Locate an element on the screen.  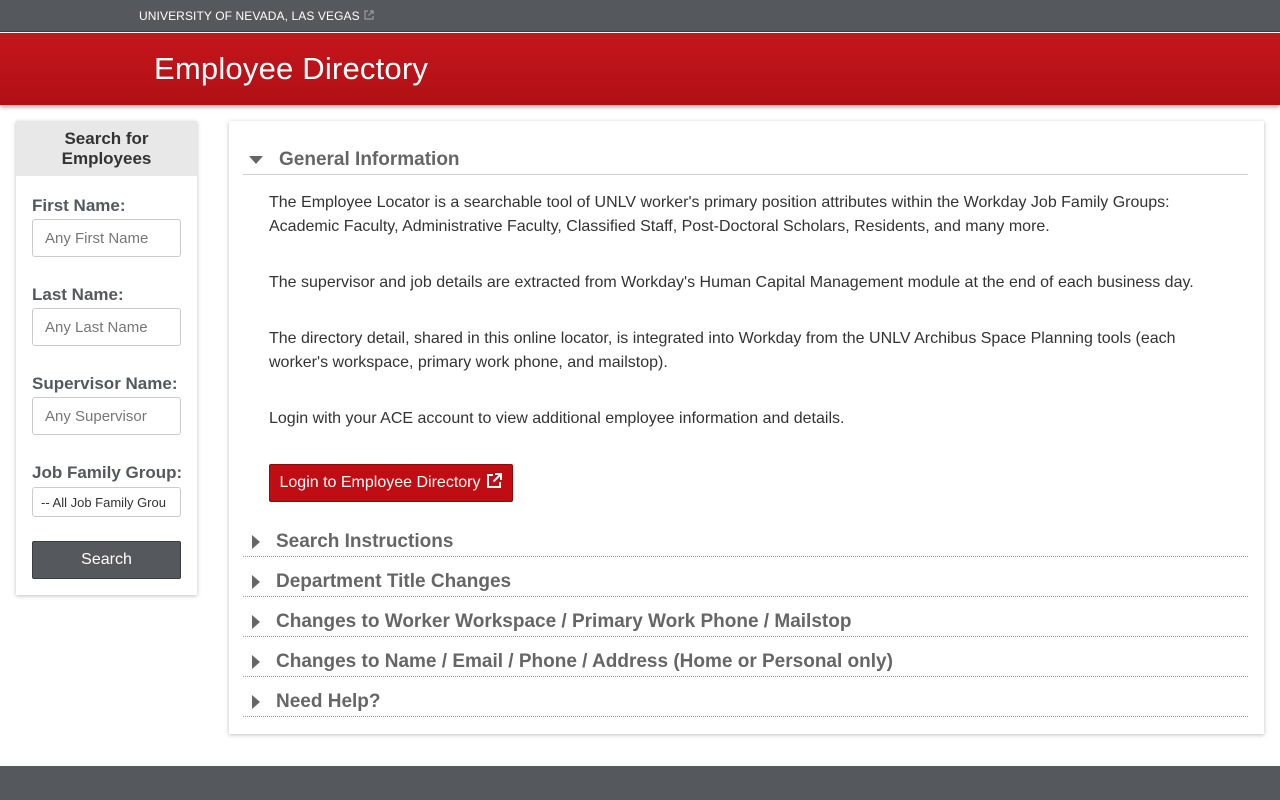
search-button: Search is located at coordinates (106, 560).